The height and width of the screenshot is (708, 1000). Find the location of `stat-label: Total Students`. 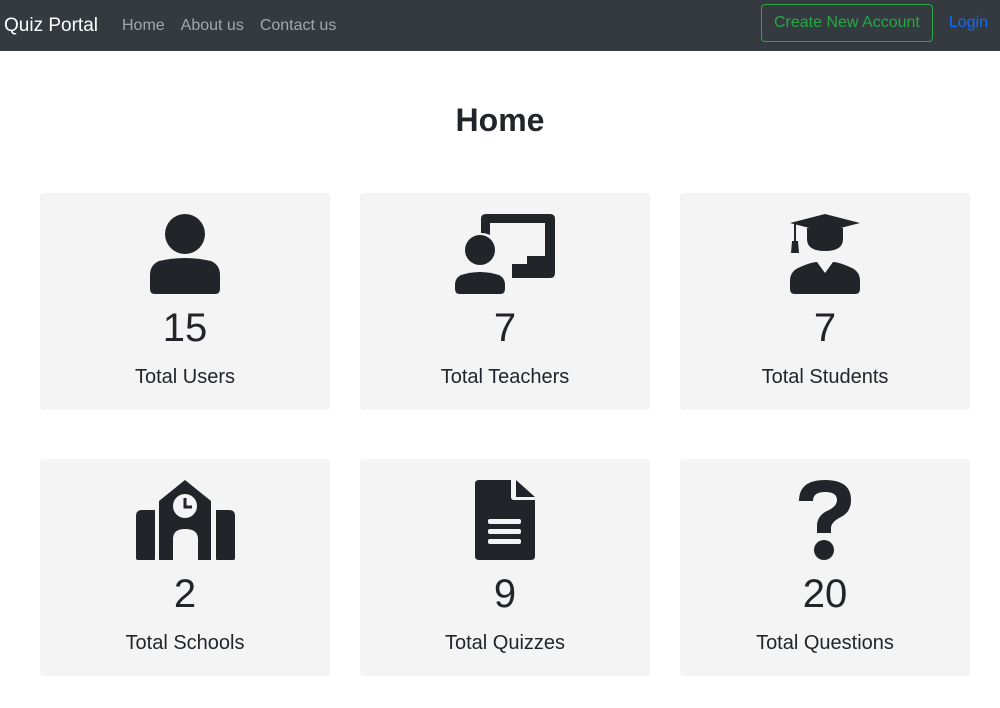

stat-label: Total Students is located at coordinates (825, 377).